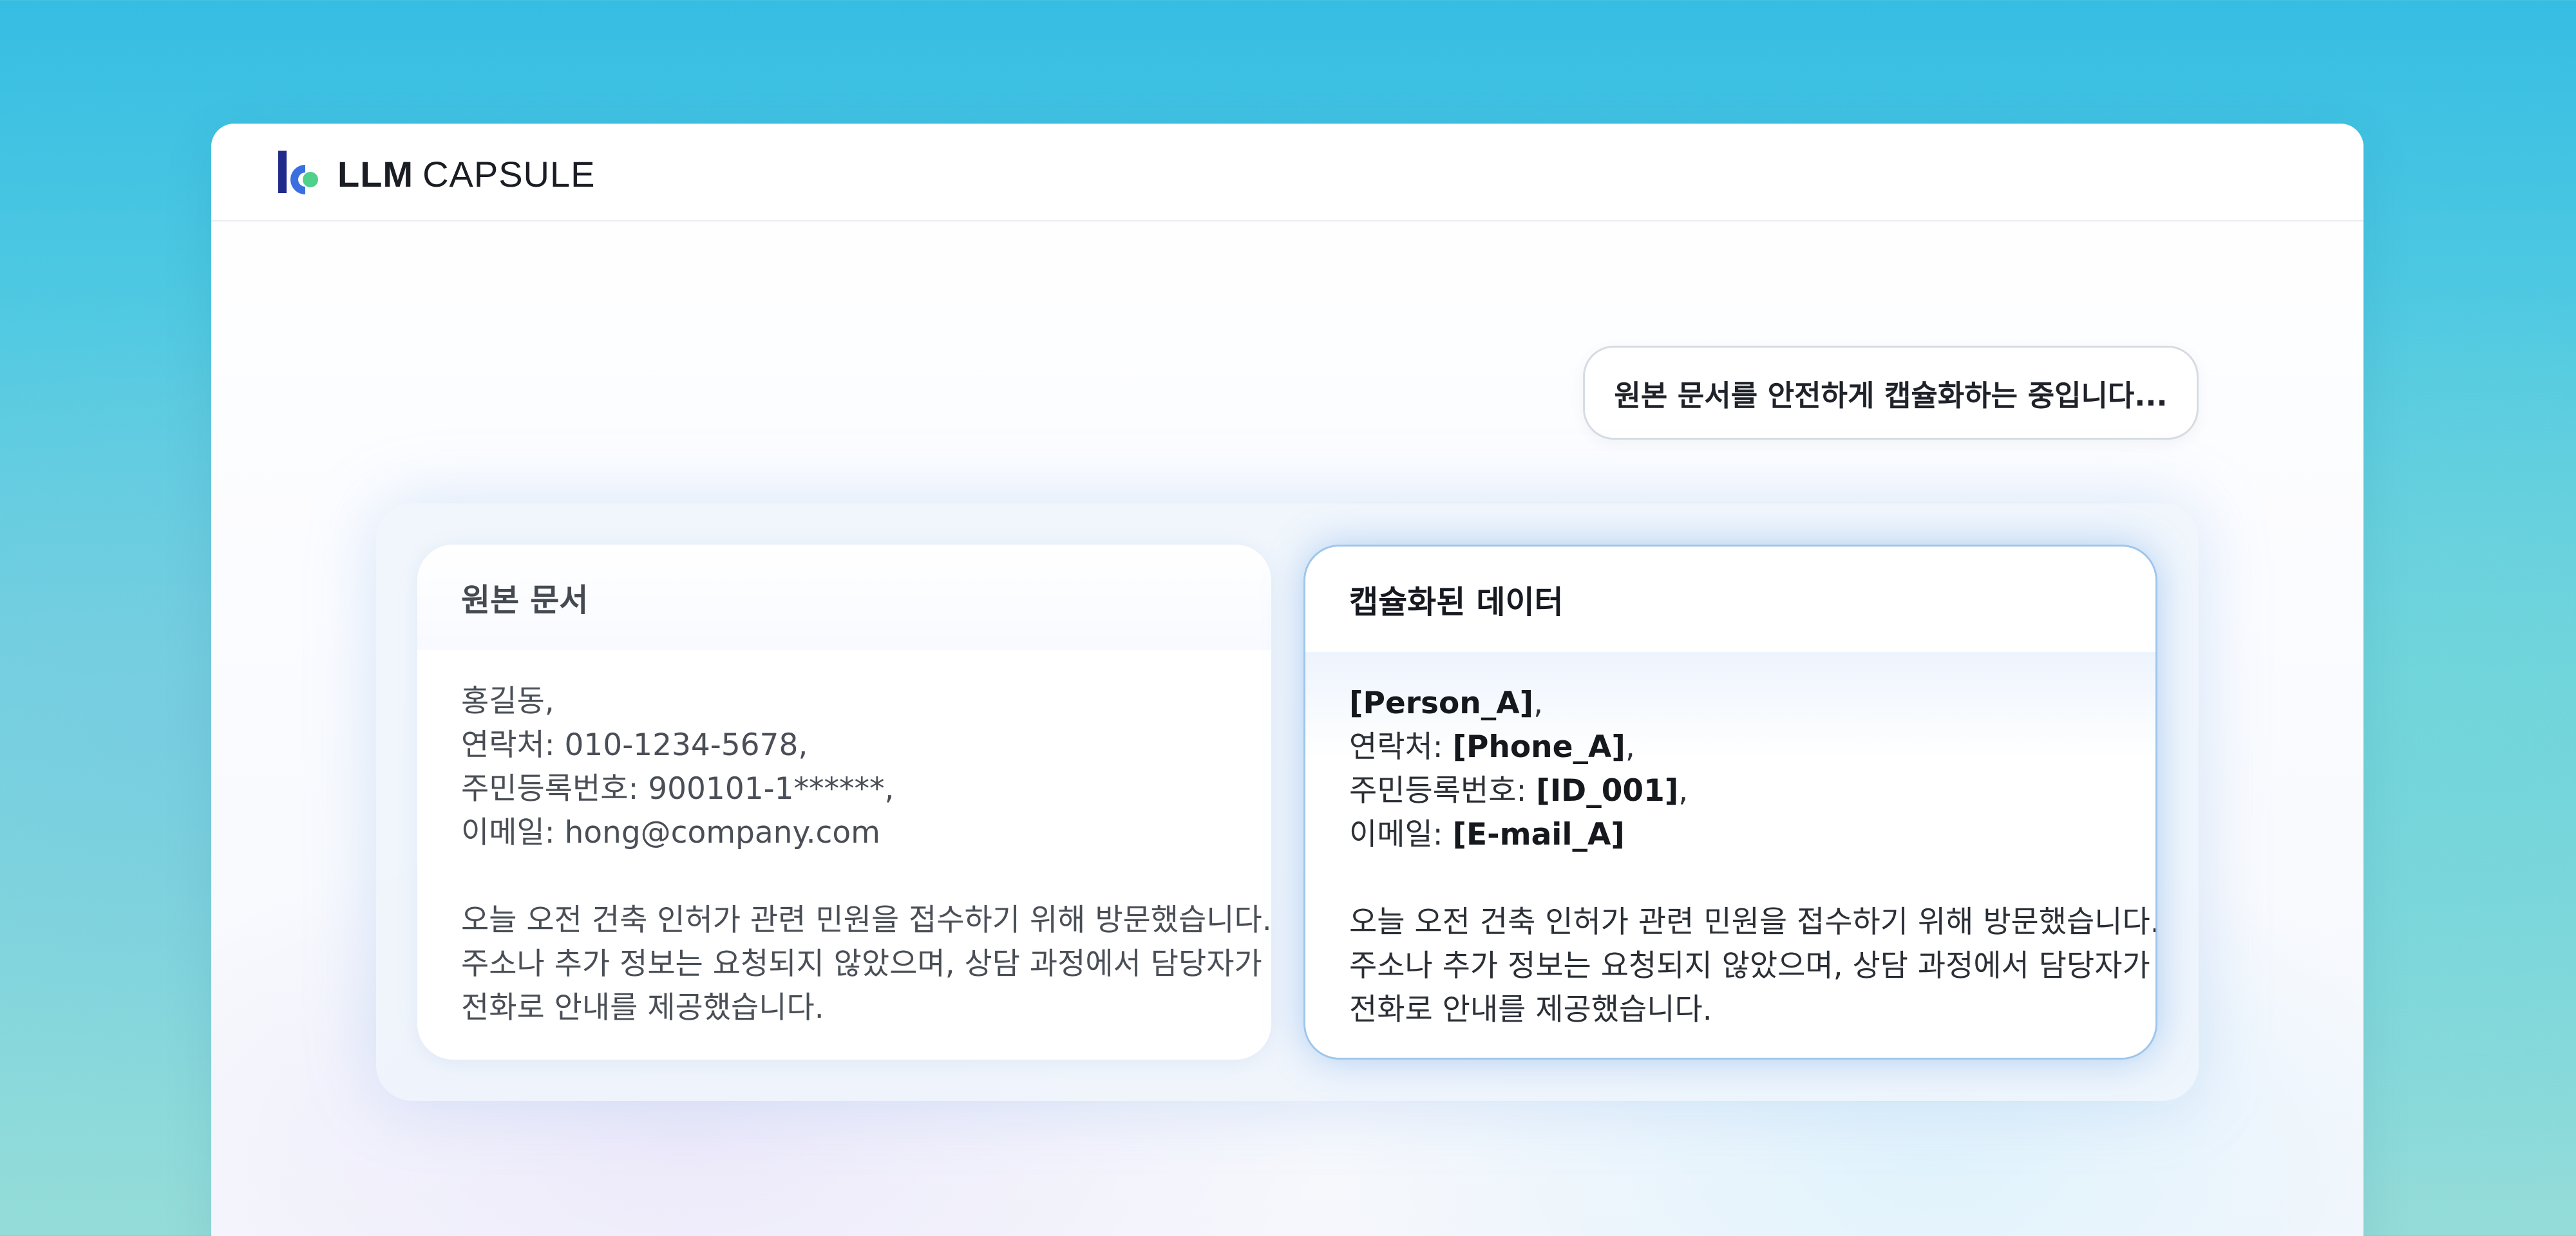 The image size is (2576, 1236). What do you see at coordinates (1731, 748) in the screenshot?
I see `capsuled-contact-line: 연락처: [Phone_A],` at bounding box center [1731, 748].